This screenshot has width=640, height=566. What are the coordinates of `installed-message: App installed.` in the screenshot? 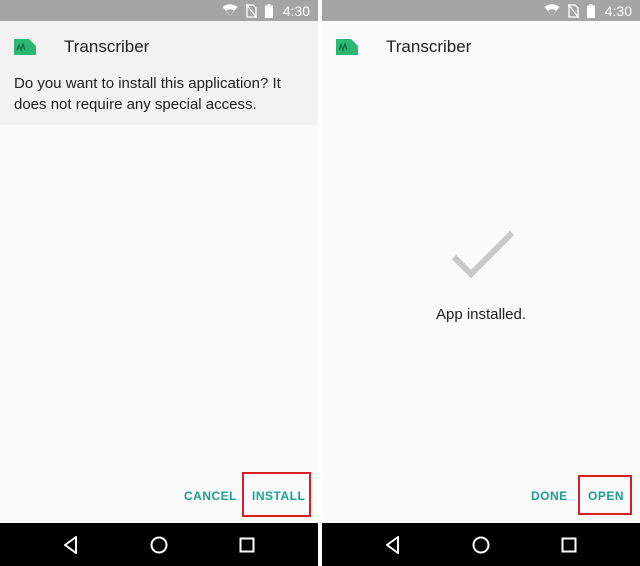 It's located at (481, 314).